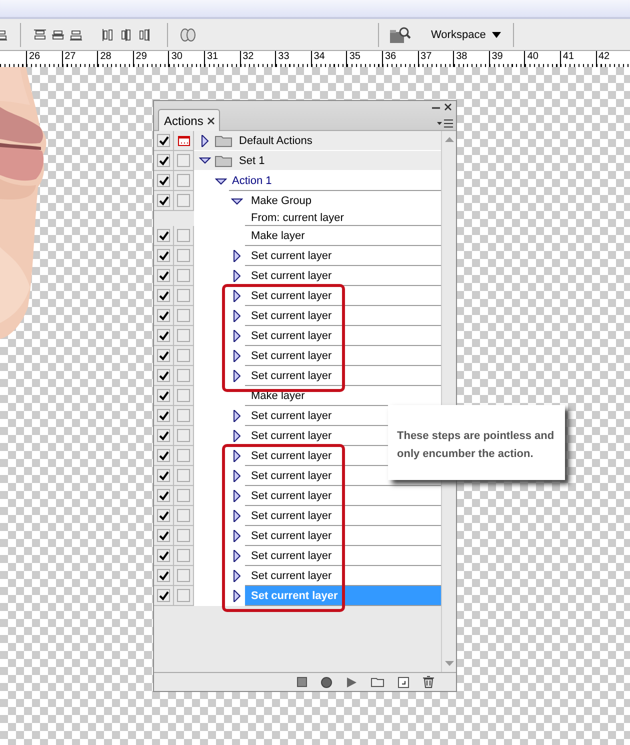  I want to click on record-icon, so click(326, 682).